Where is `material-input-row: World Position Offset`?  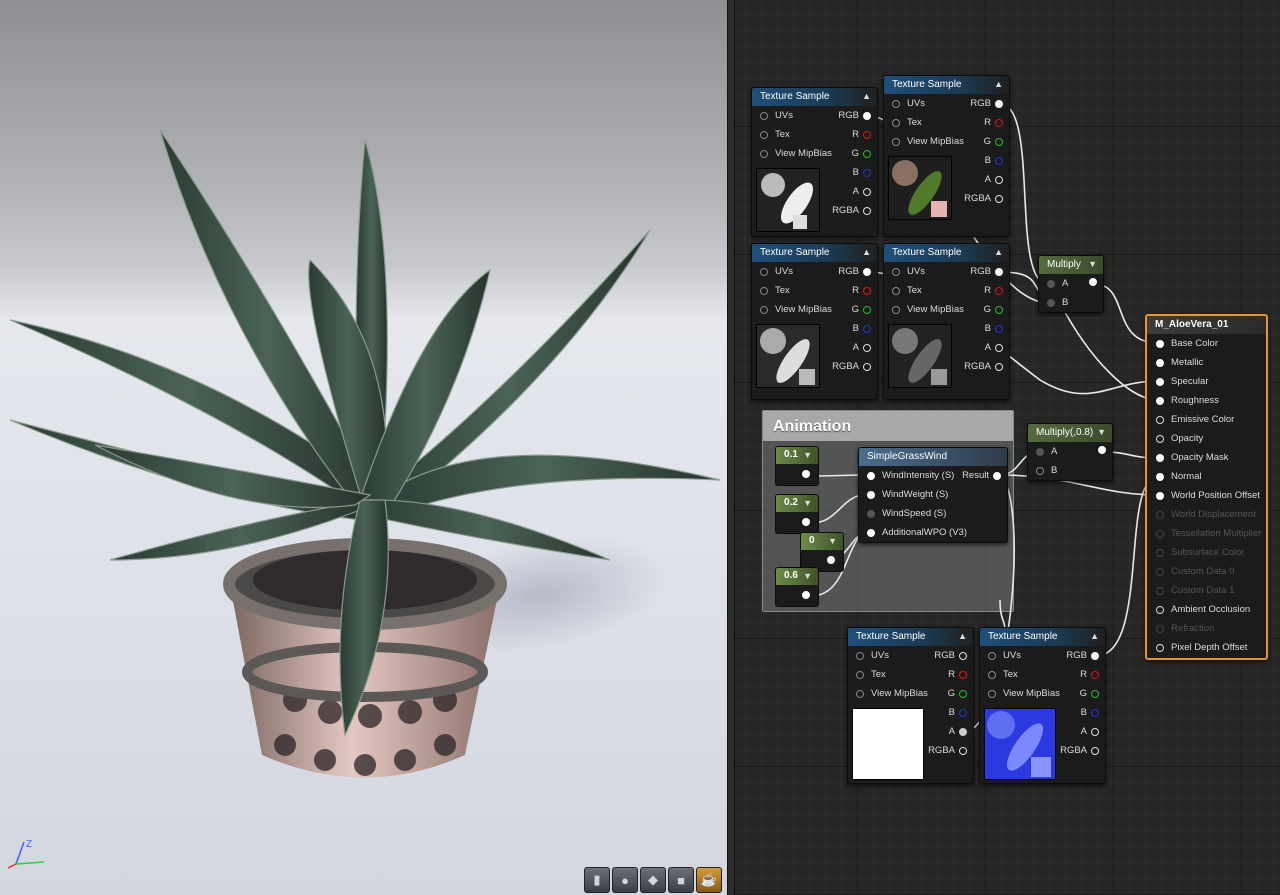
material-input-row: World Position Offset is located at coordinates (1206, 495).